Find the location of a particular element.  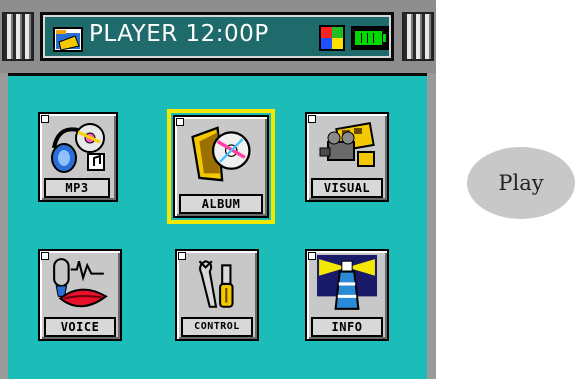

menu-item-info: INFO is located at coordinates (347, 295).